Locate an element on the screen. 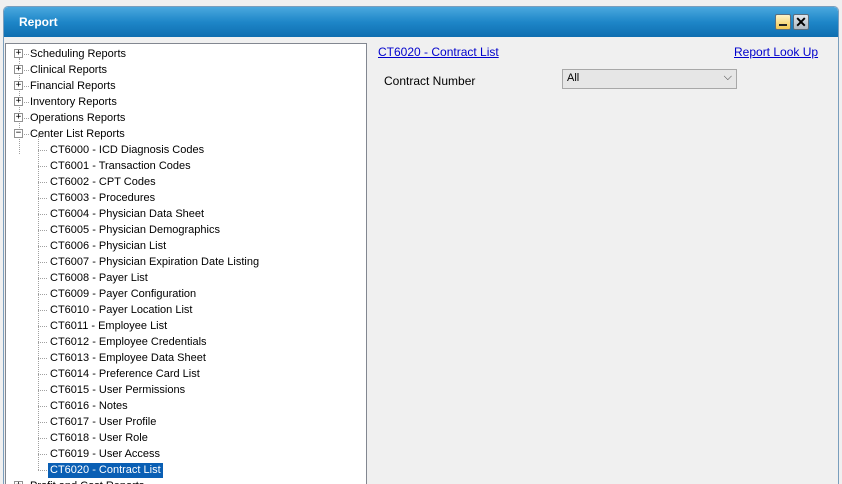 The height and width of the screenshot is (484, 842). minimize-icon is located at coordinates (783, 25).